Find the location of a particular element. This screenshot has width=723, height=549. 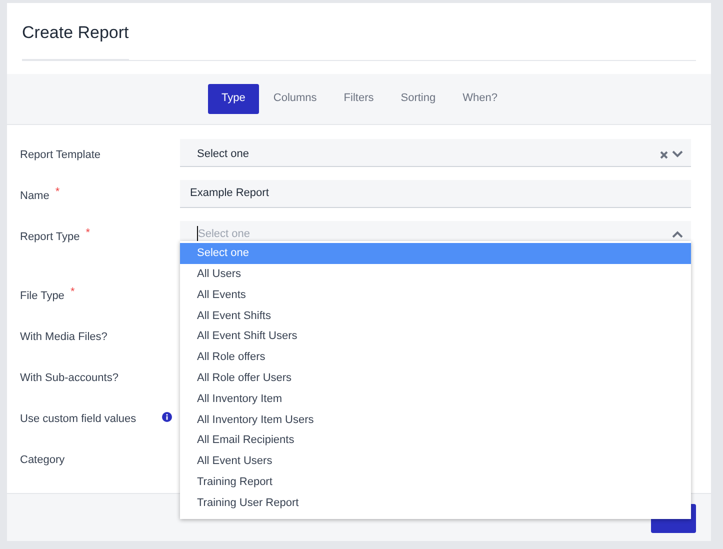

name-field: Example Report is located at coordinates (435, 194).